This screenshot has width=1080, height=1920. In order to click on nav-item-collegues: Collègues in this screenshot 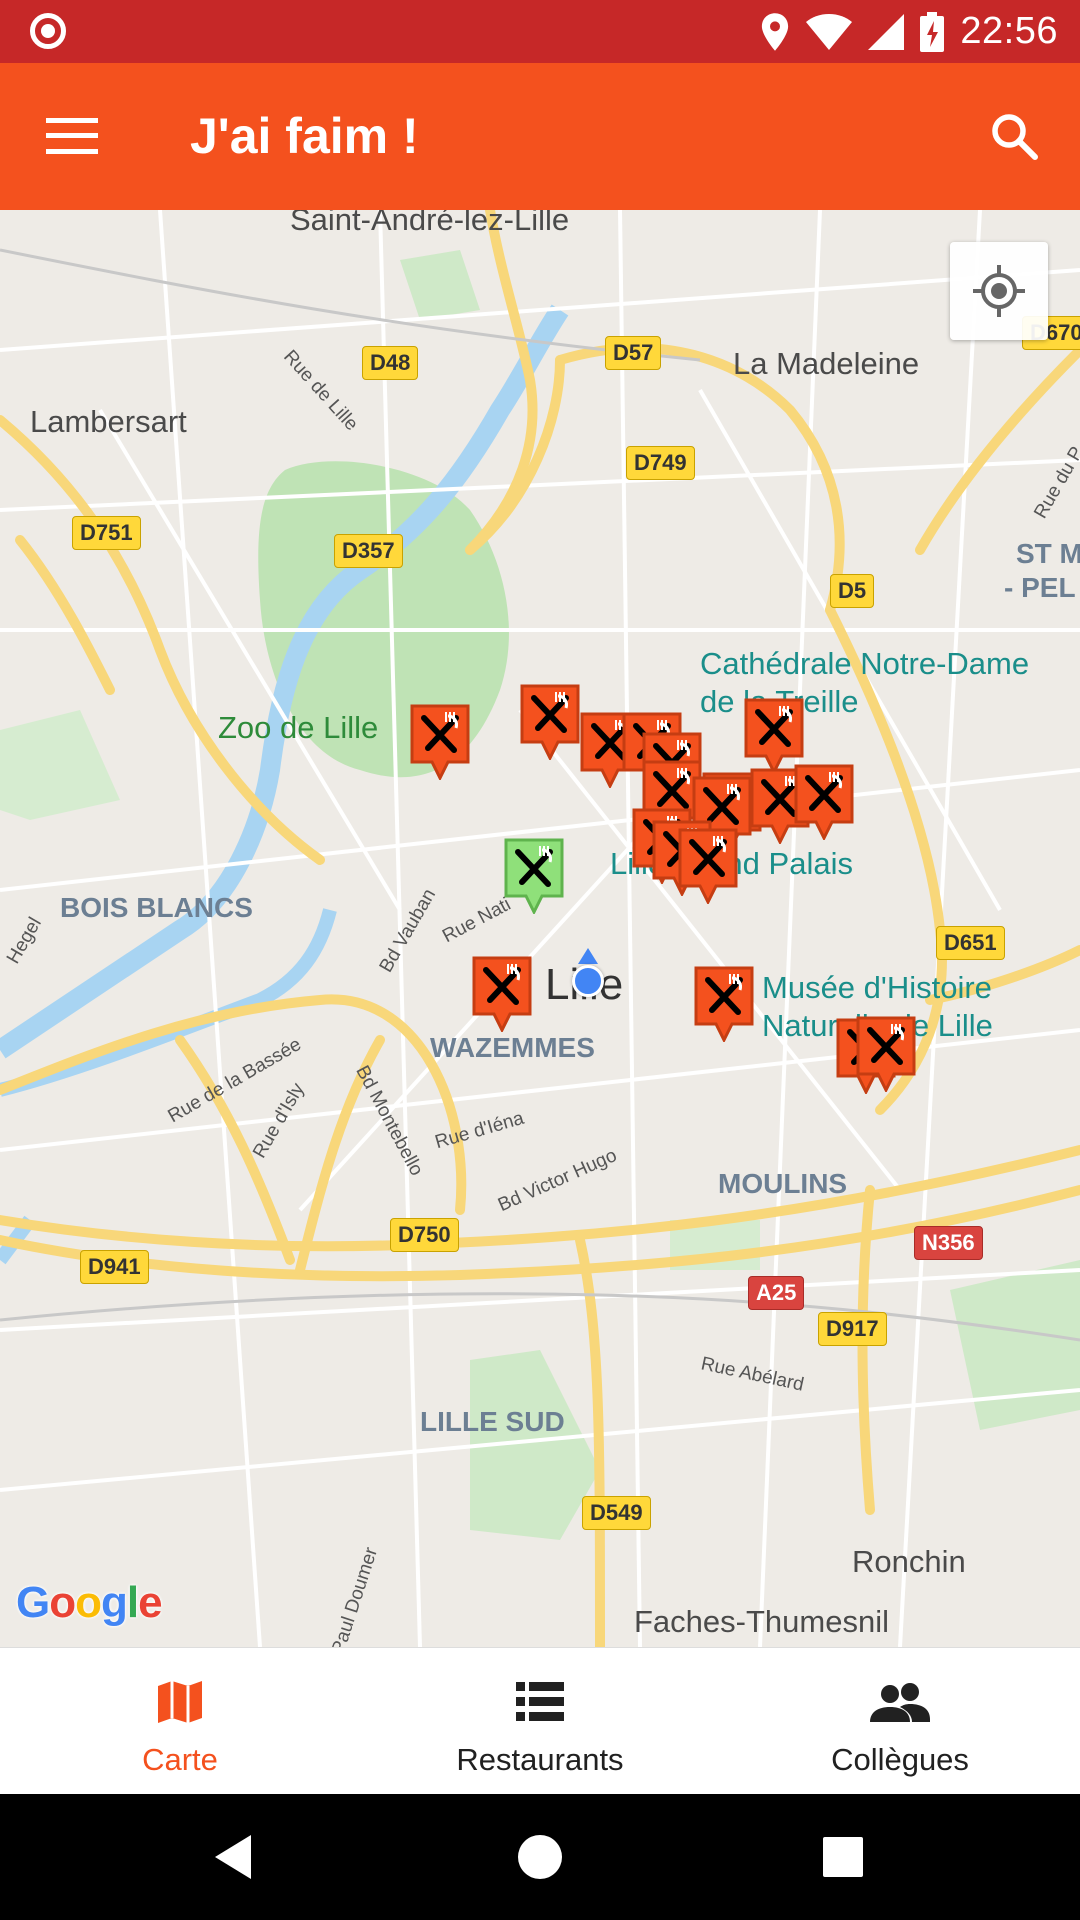, I will do `click(900, 1721)`.